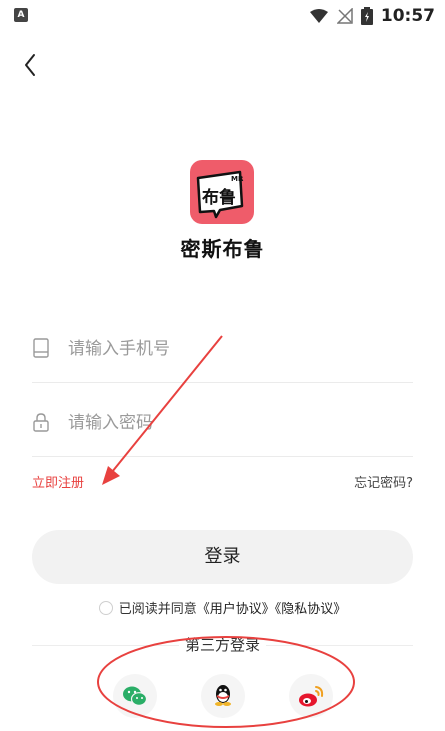 The height and width of the screenshot is (731, 445). What do you see at coordinates (222, 644) in the screenshot?
I see `third-party-title: 第三方登录` at bounding box center [222, 644].